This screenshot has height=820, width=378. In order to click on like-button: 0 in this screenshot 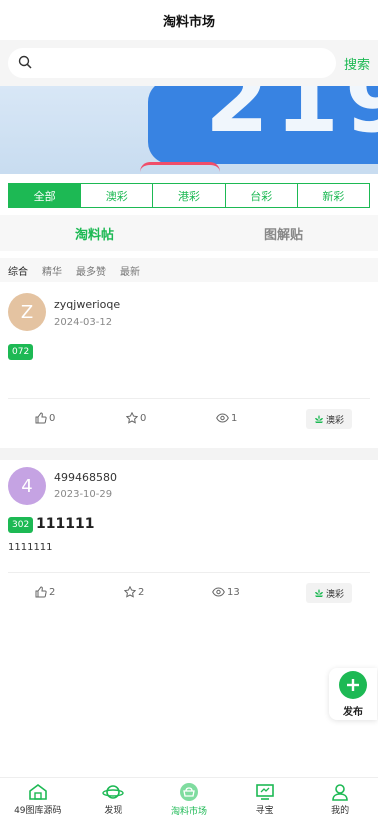, I will do `click(45, 418)`.